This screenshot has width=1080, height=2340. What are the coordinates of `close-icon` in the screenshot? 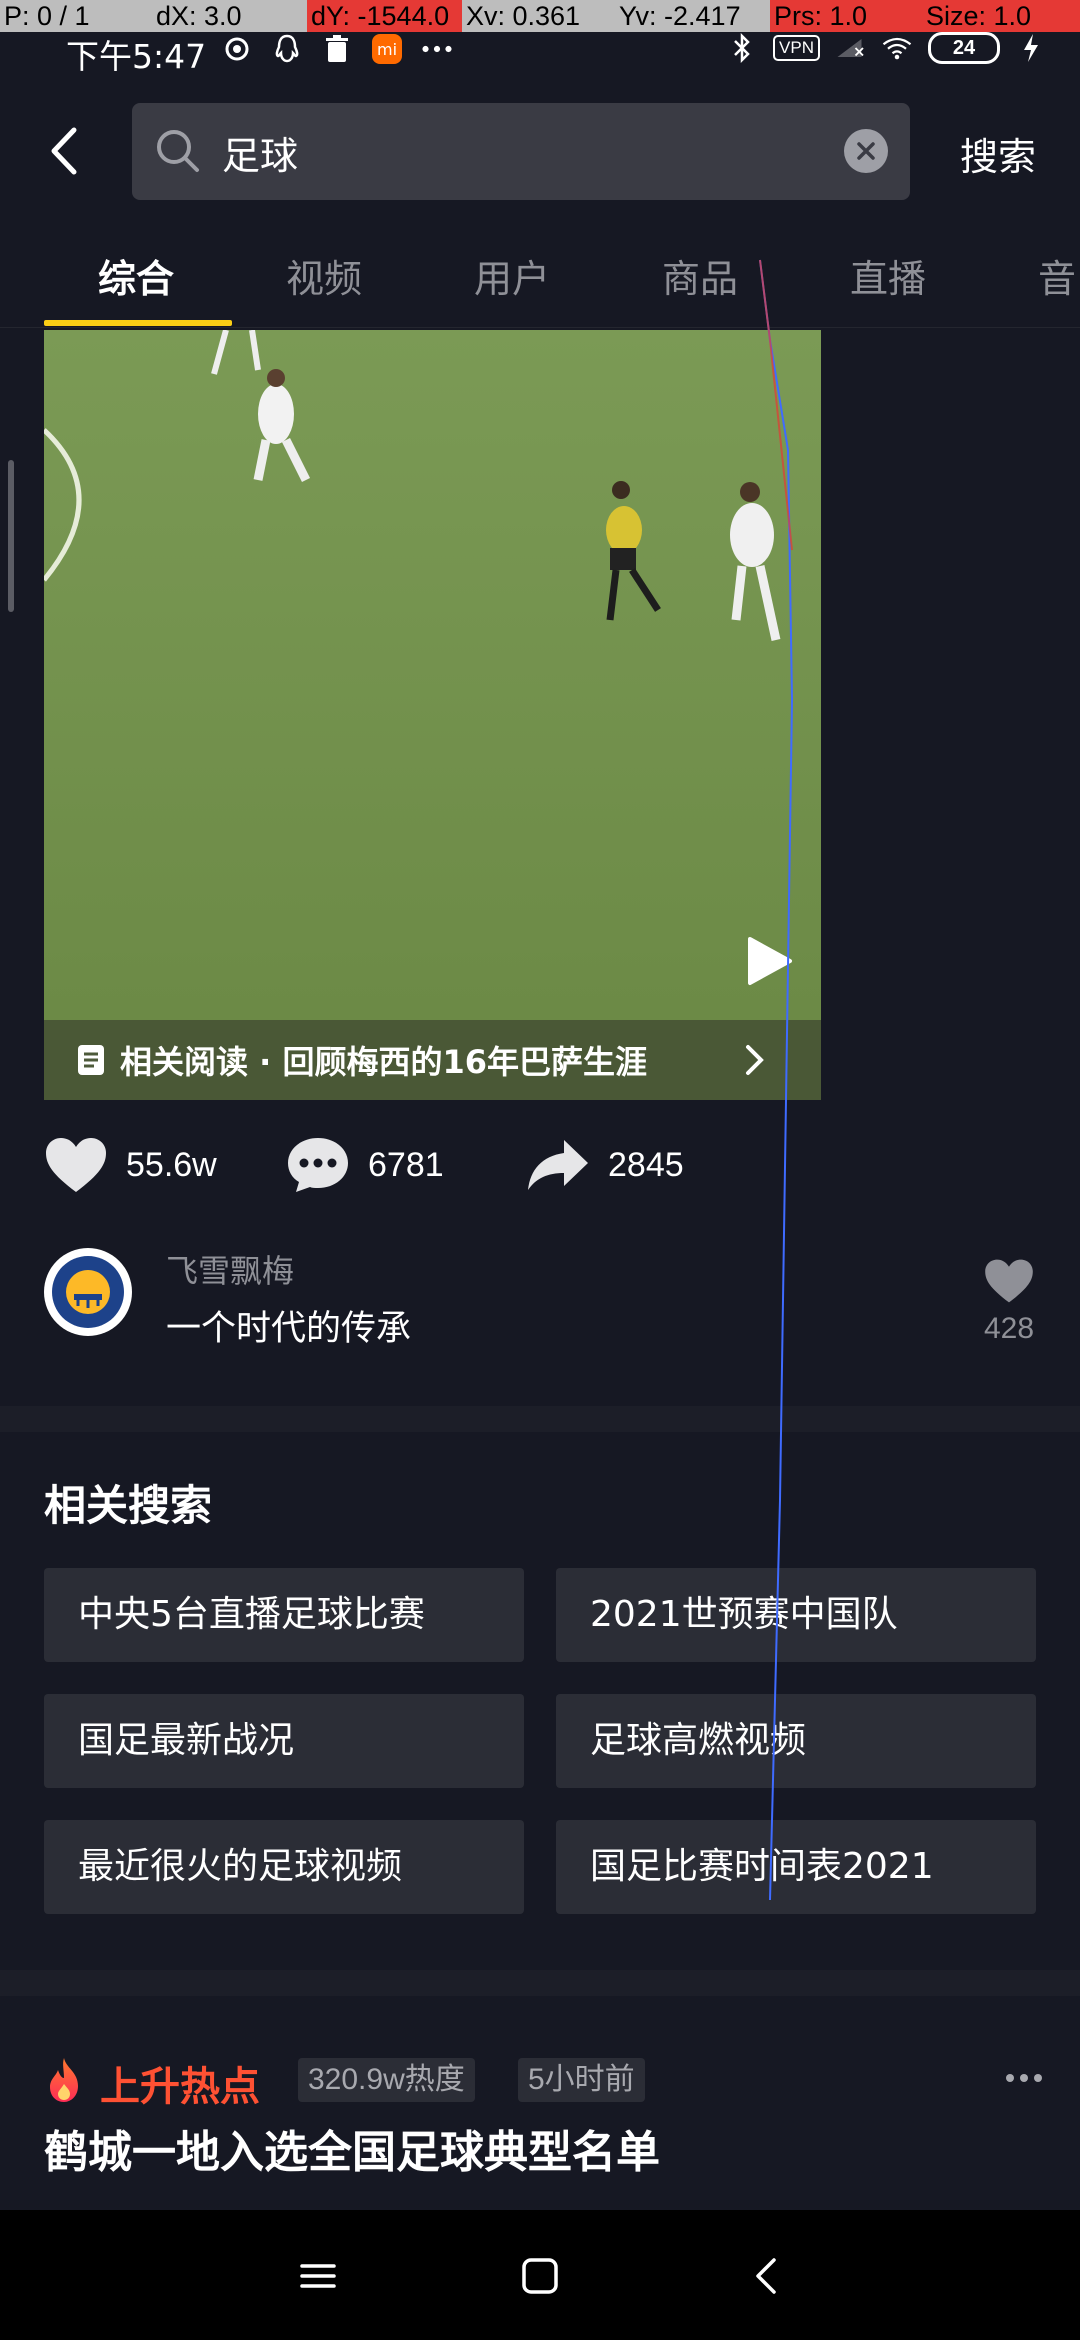 It's located at (866, 151).